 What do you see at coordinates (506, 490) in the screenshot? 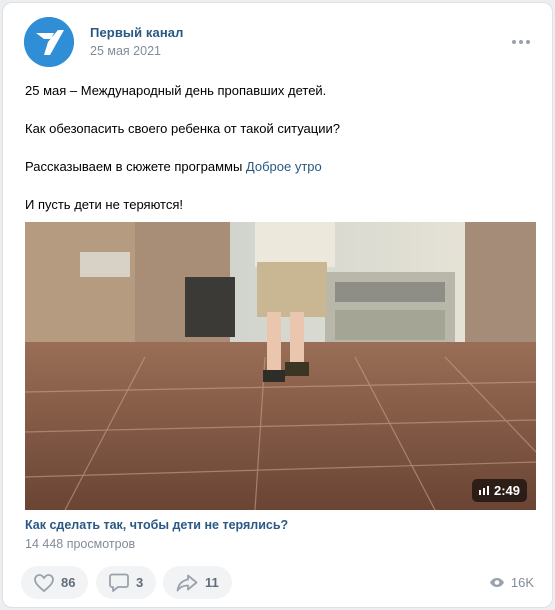
I see `video-duration-label: 2:49` at bounding box center [506, 490].